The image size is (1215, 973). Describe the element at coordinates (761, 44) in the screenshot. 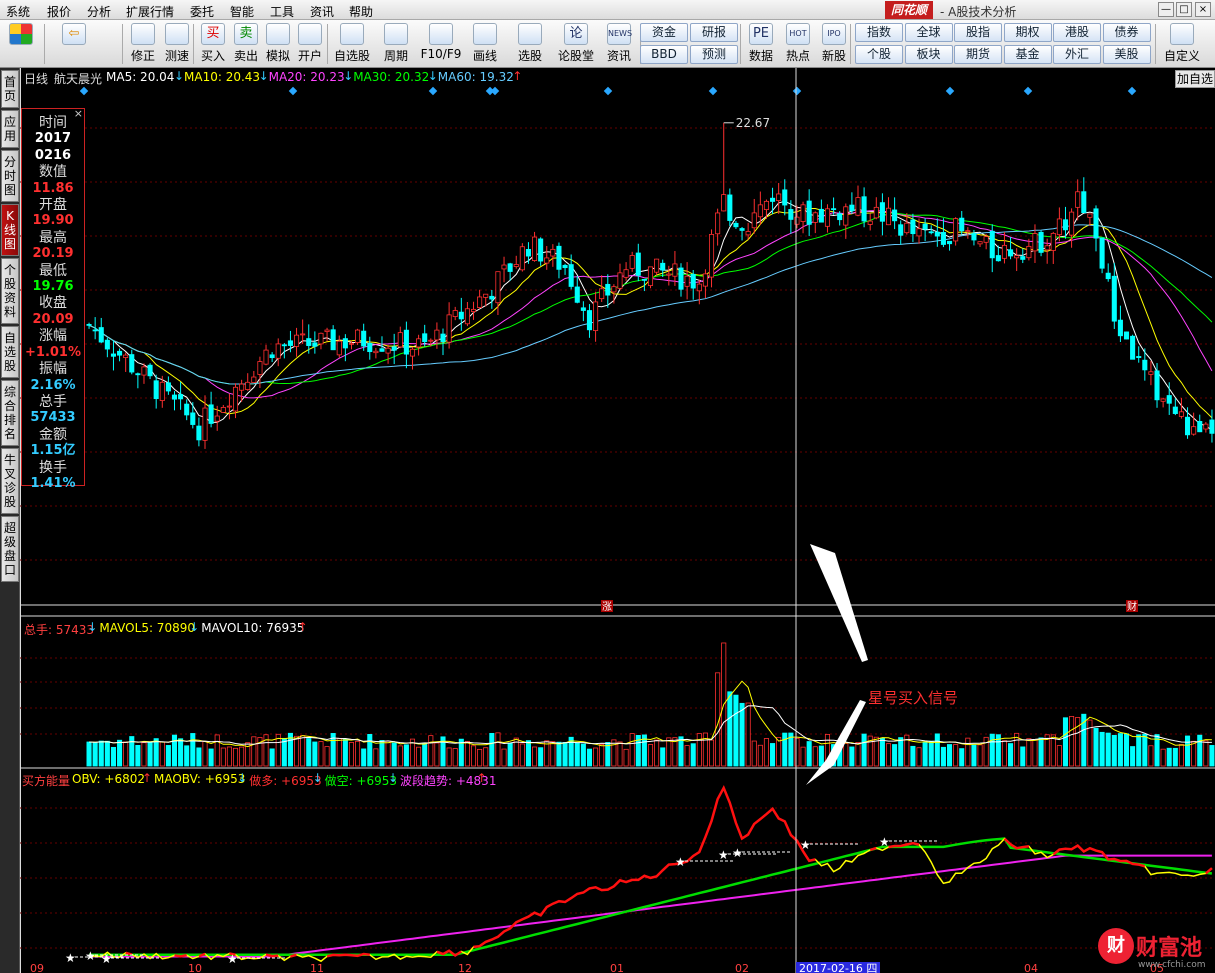

I see `toolbar-button-pe: PE 数据` at that location.